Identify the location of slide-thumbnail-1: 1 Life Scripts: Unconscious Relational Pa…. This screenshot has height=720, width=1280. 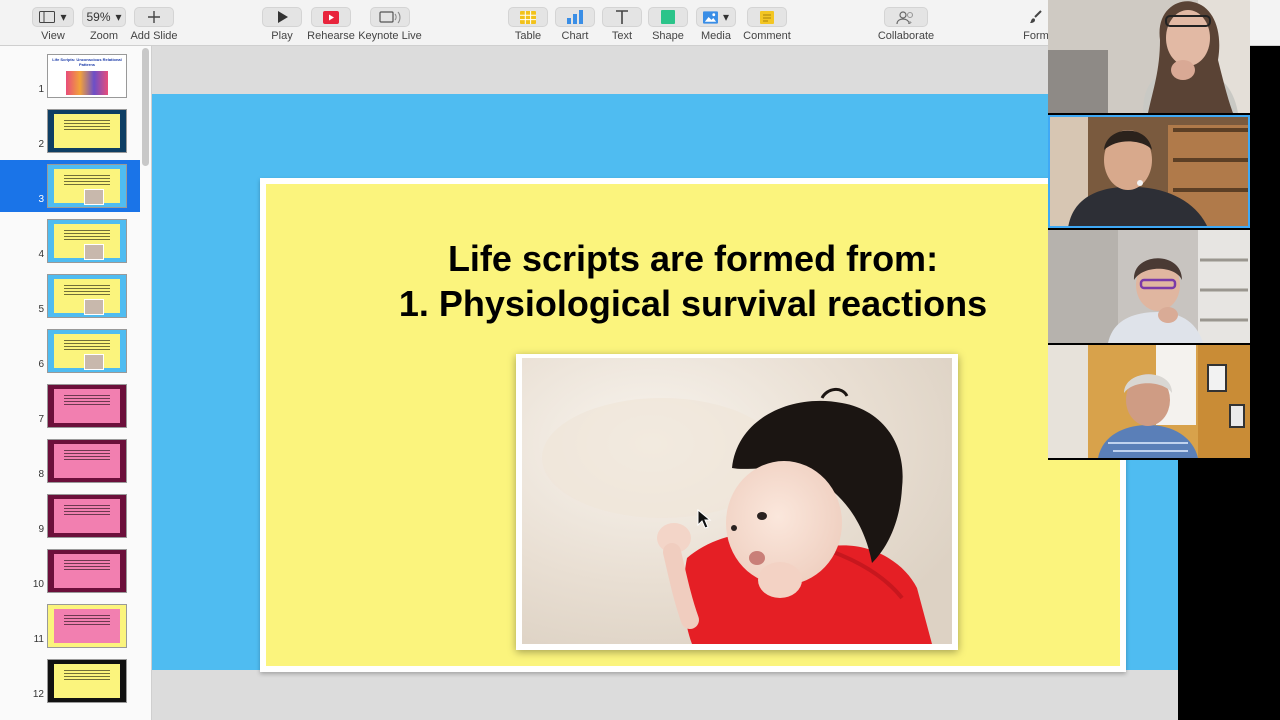
(70, 76).